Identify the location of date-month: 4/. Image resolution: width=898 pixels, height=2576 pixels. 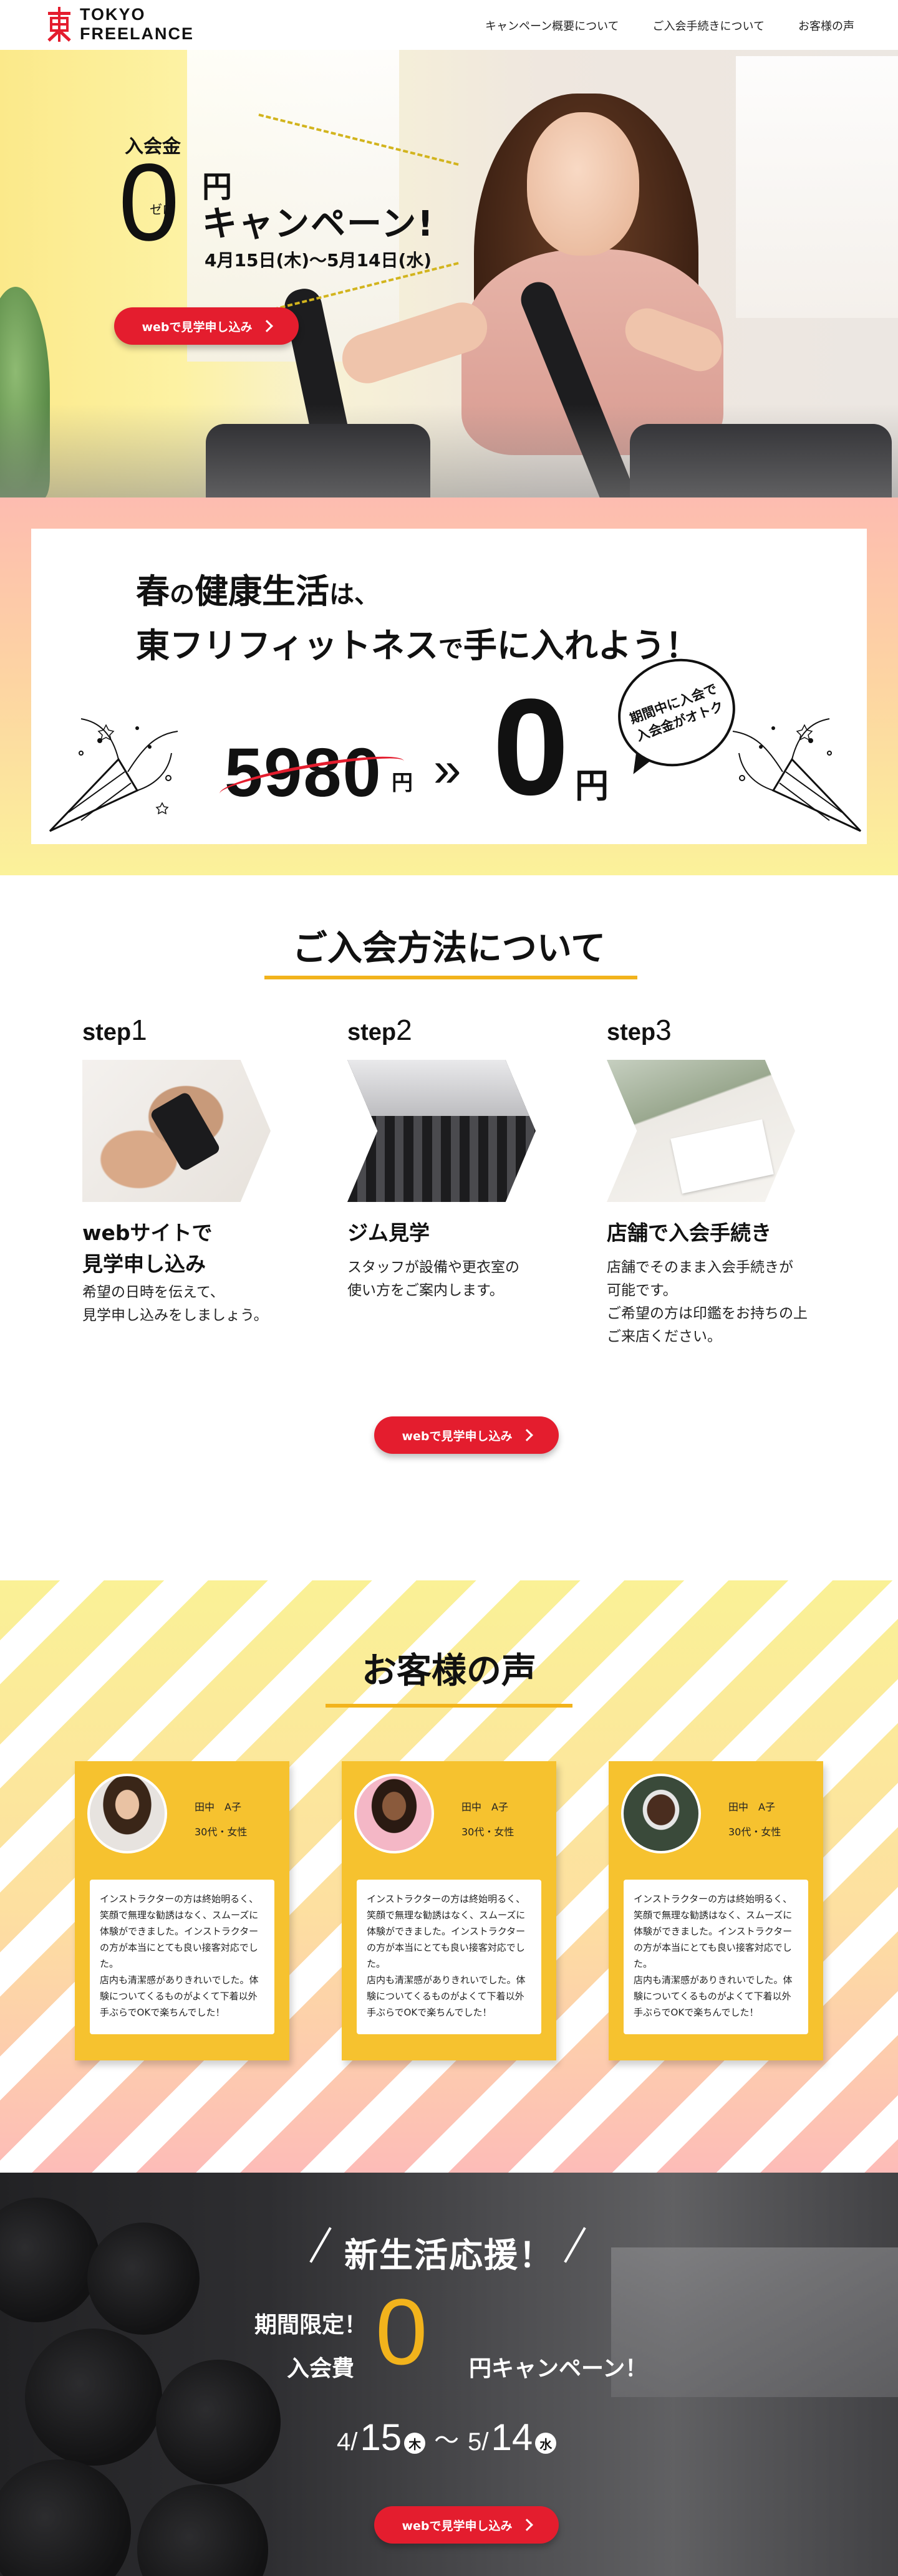
(347, 2442).